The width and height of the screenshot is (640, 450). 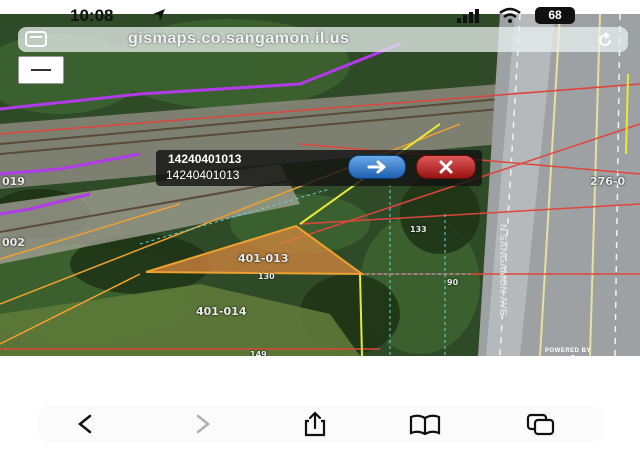 What do you see at coordinates (92, 15) in the screenshot?
I see `status-time: 10:08` at bounding box center [92, 15].